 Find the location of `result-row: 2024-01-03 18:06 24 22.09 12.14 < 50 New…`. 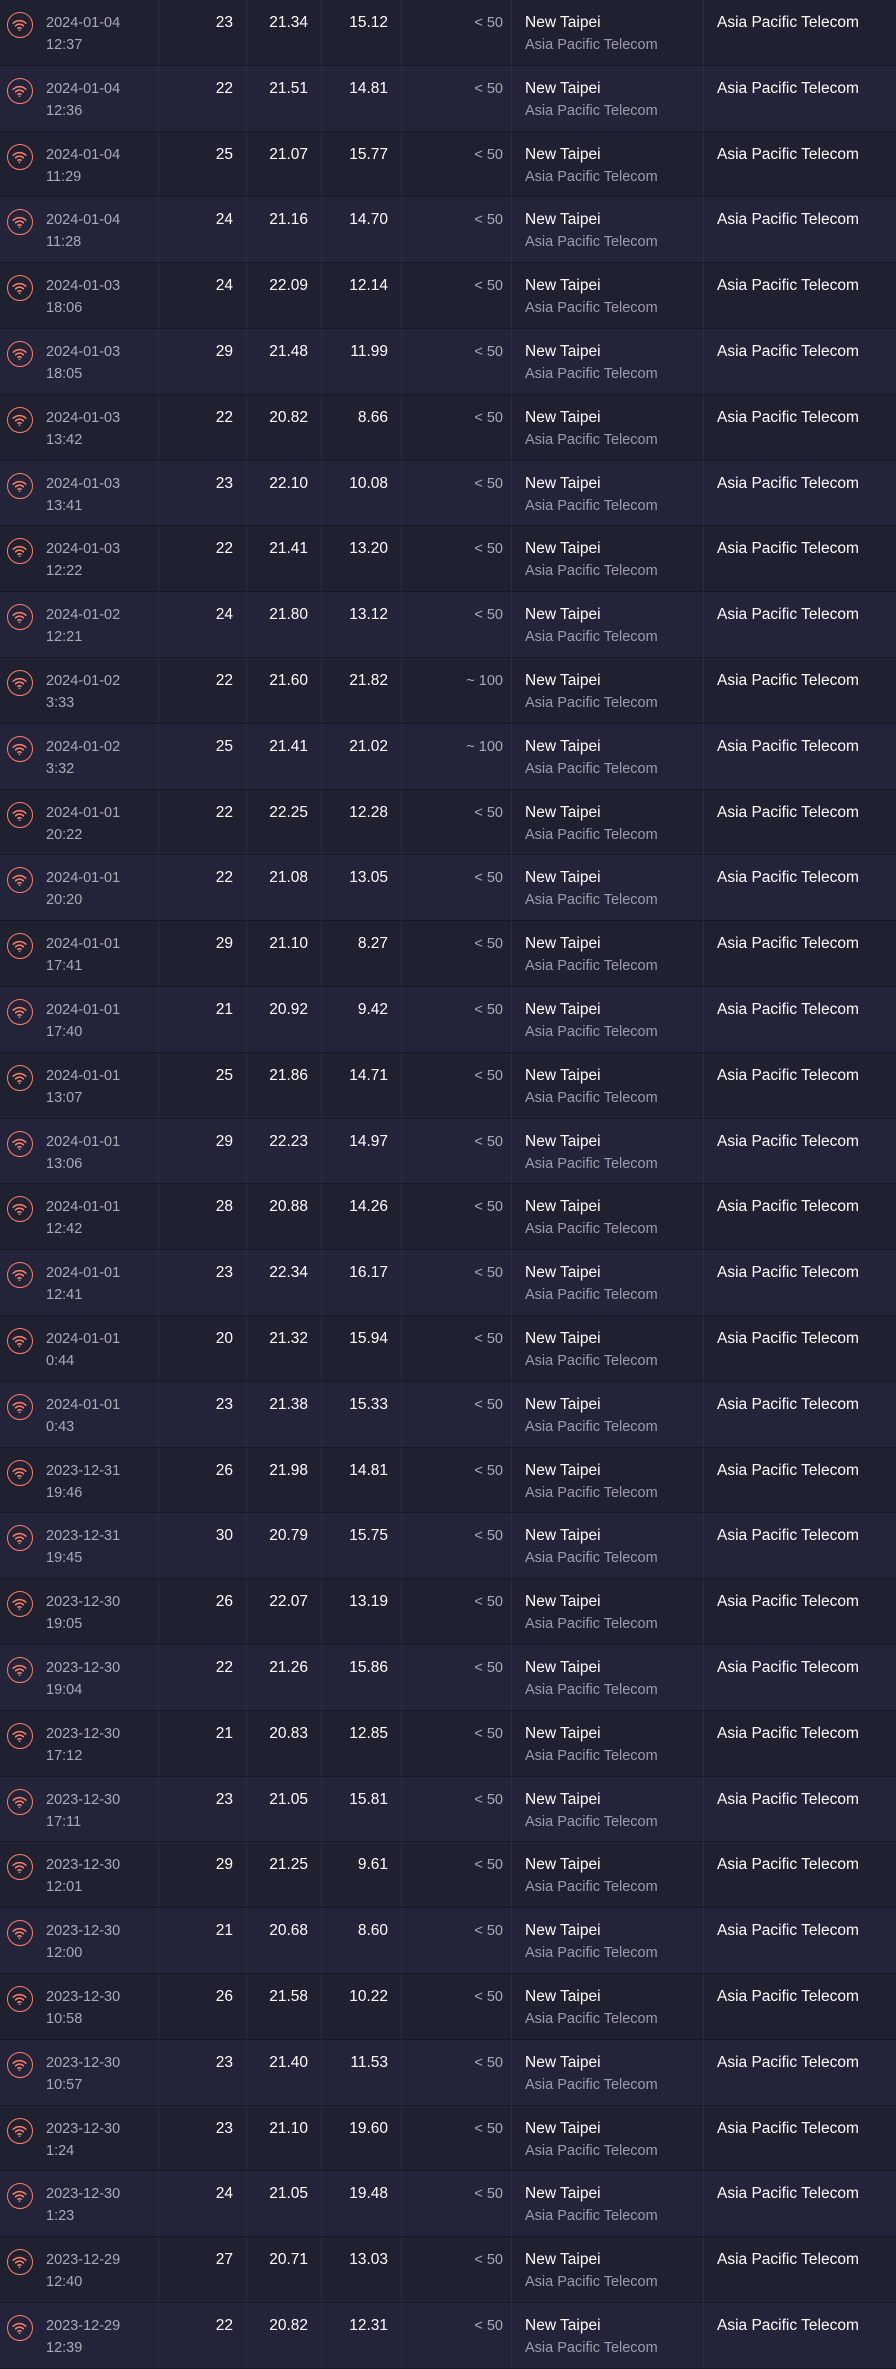

result-row: 2024-01-03 18:06 24 22.09 12.14 < 50 New… is located at coordinates (448, 296).